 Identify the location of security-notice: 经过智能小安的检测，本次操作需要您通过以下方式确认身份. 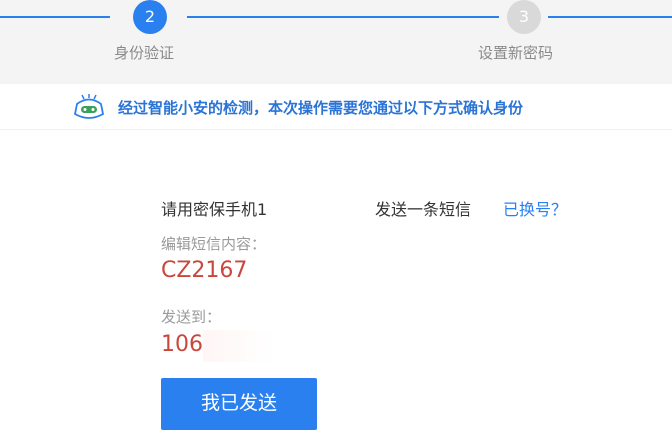
(336, 107).